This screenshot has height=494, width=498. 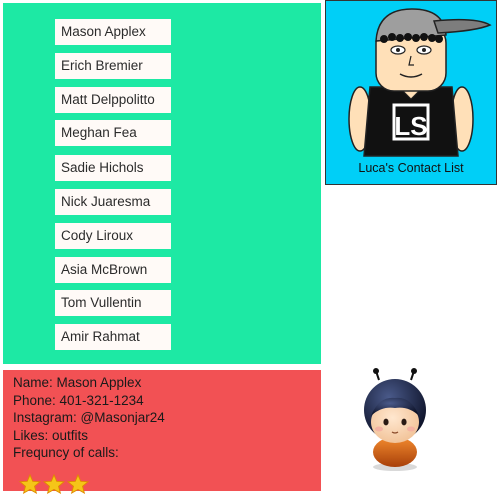 What do you see at coordinates (420, 82) in the screenshot?
I see `avatar-illustration: LS` at bounding box center [420, 82].